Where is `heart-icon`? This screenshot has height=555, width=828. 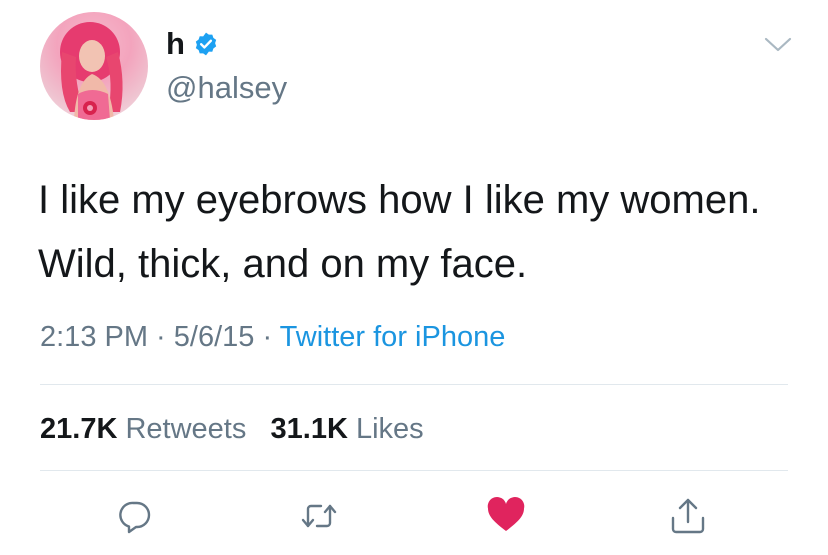 heart-icon is located at coordinates (506, 513).